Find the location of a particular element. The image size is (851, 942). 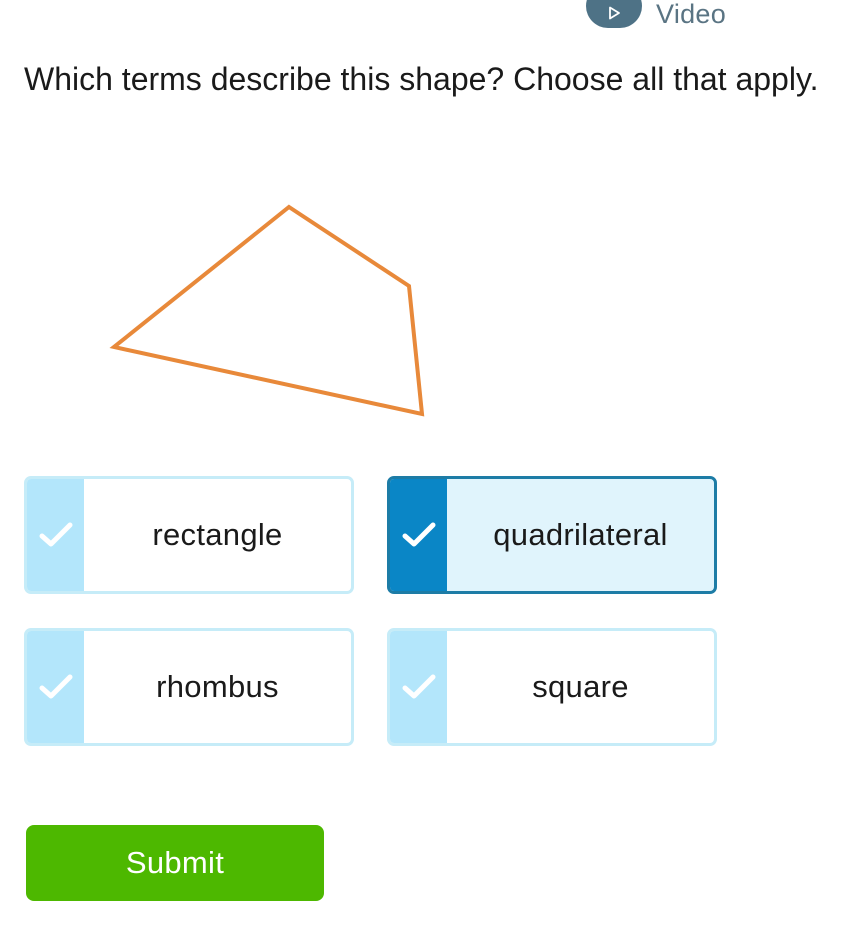

video-button: Video is located at coordinates (656, 14).